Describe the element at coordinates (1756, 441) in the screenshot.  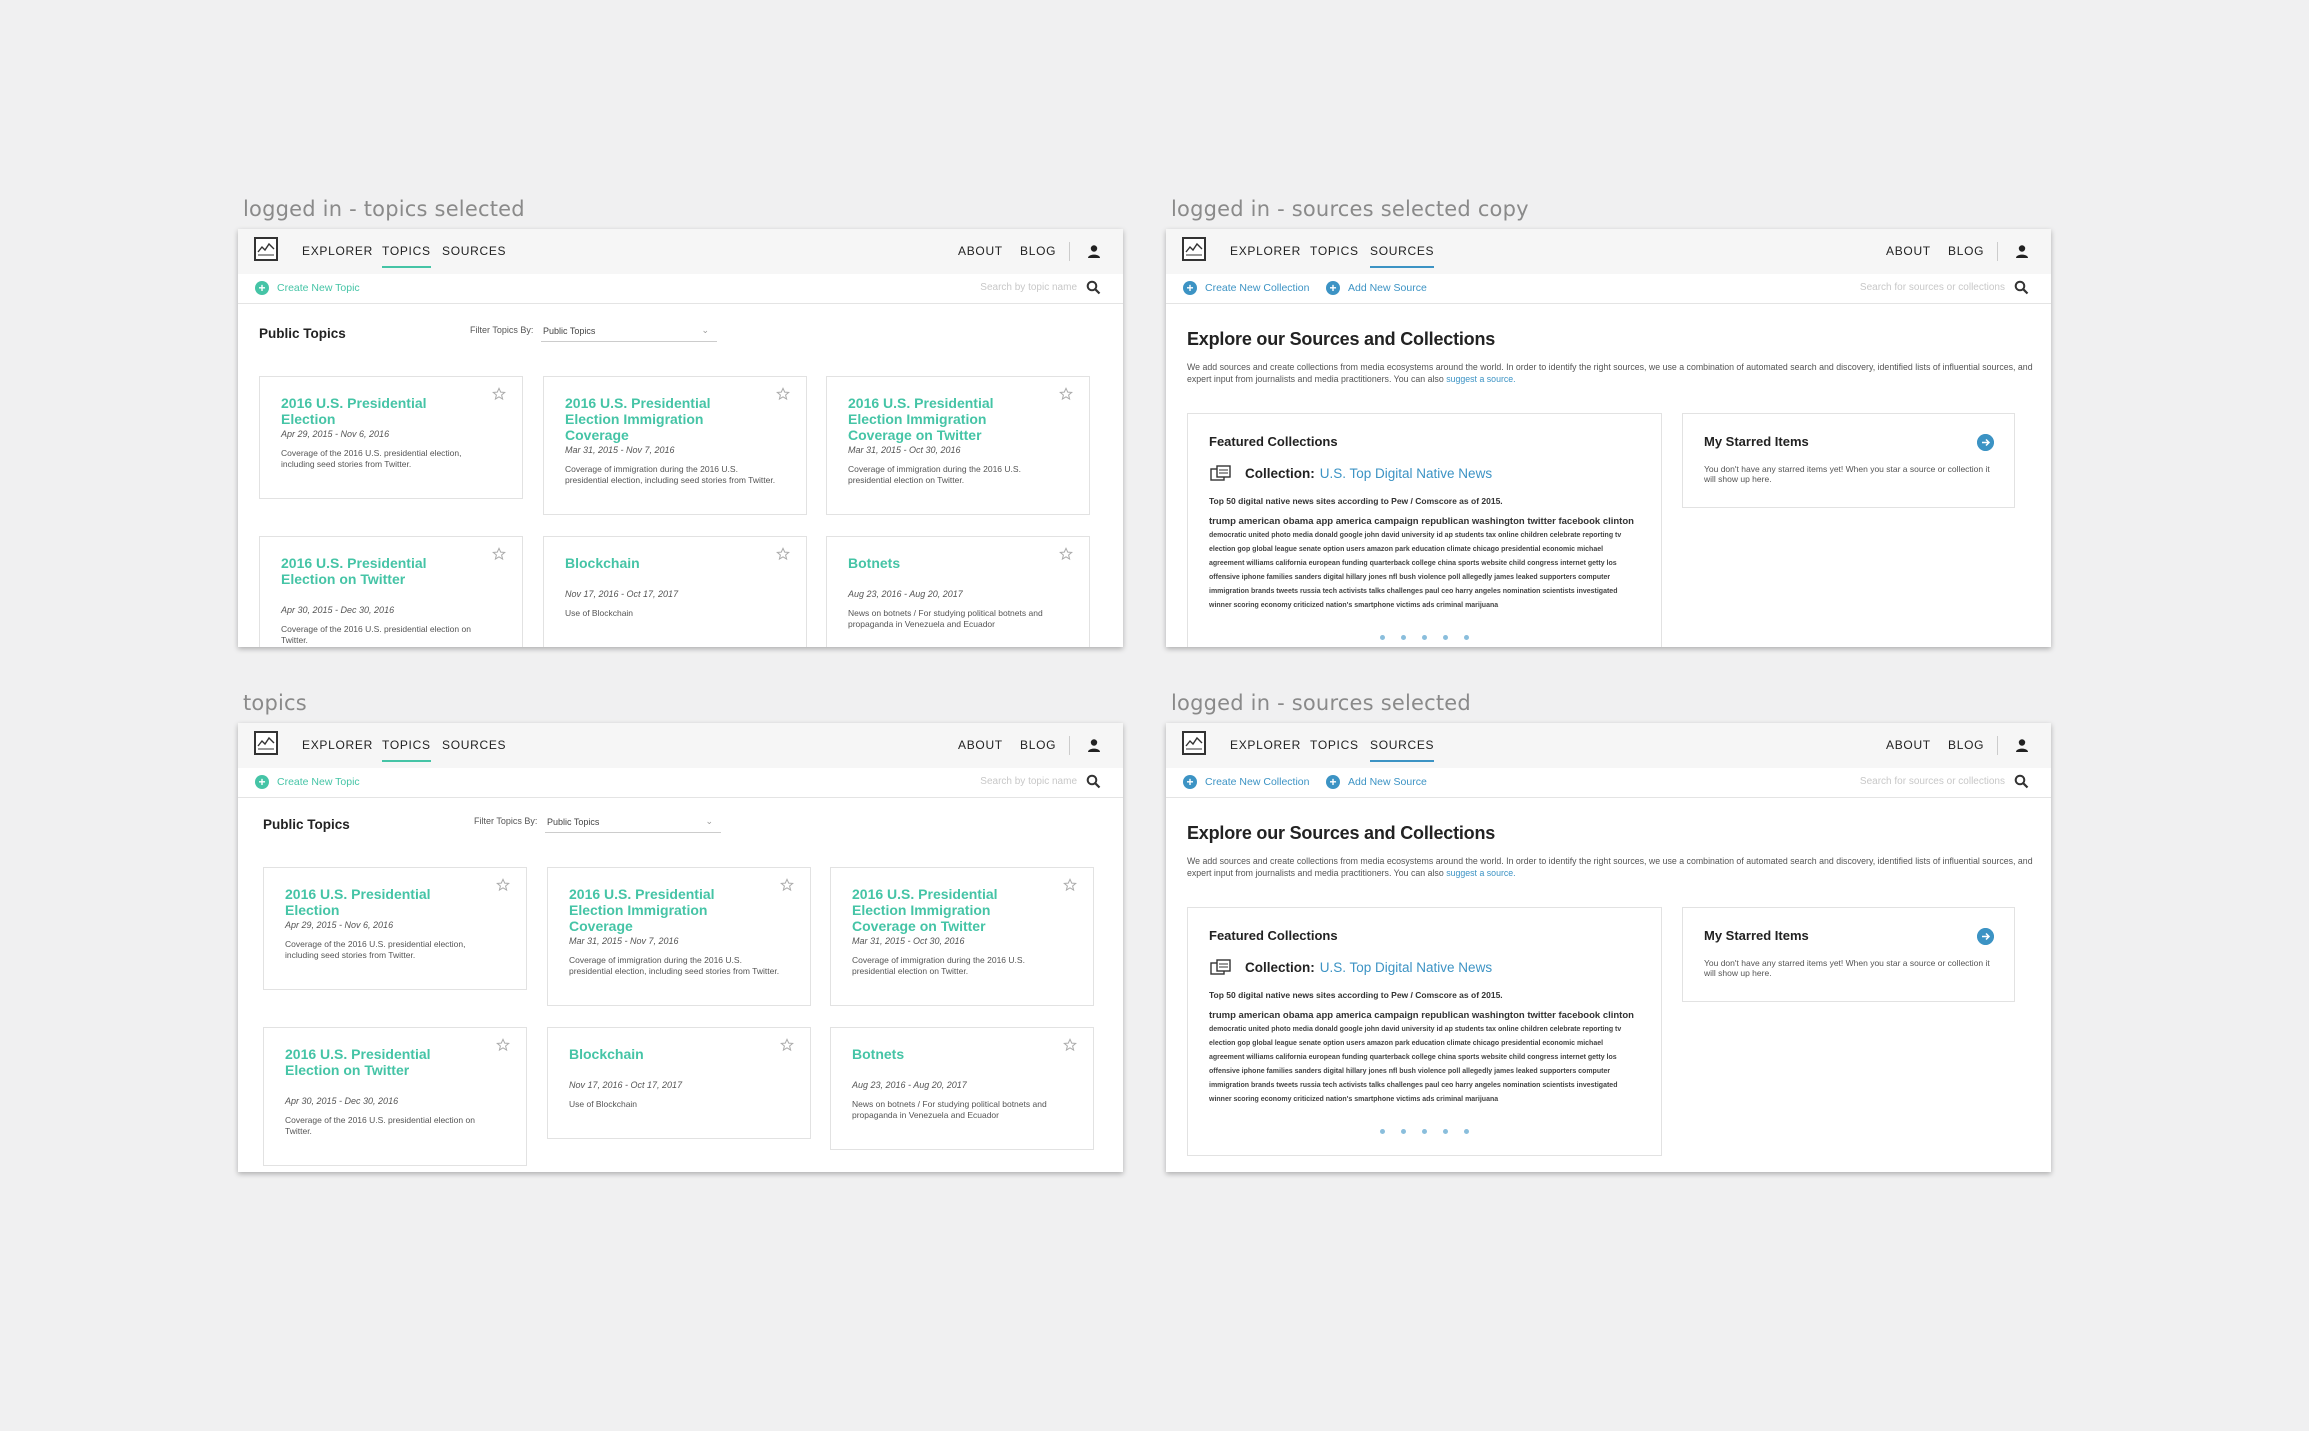
I see `card-title: My Starred Items` at that location.